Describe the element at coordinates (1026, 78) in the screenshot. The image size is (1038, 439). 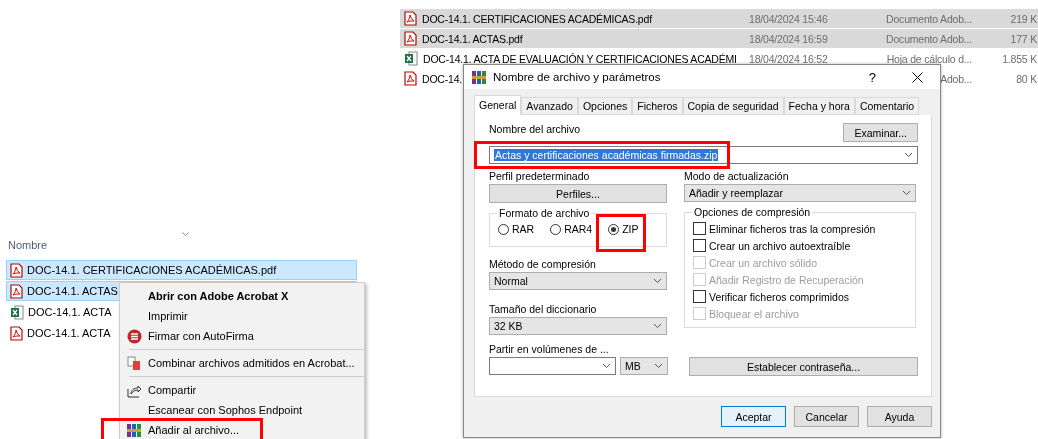
I see `file-size: 80 K` at that location.